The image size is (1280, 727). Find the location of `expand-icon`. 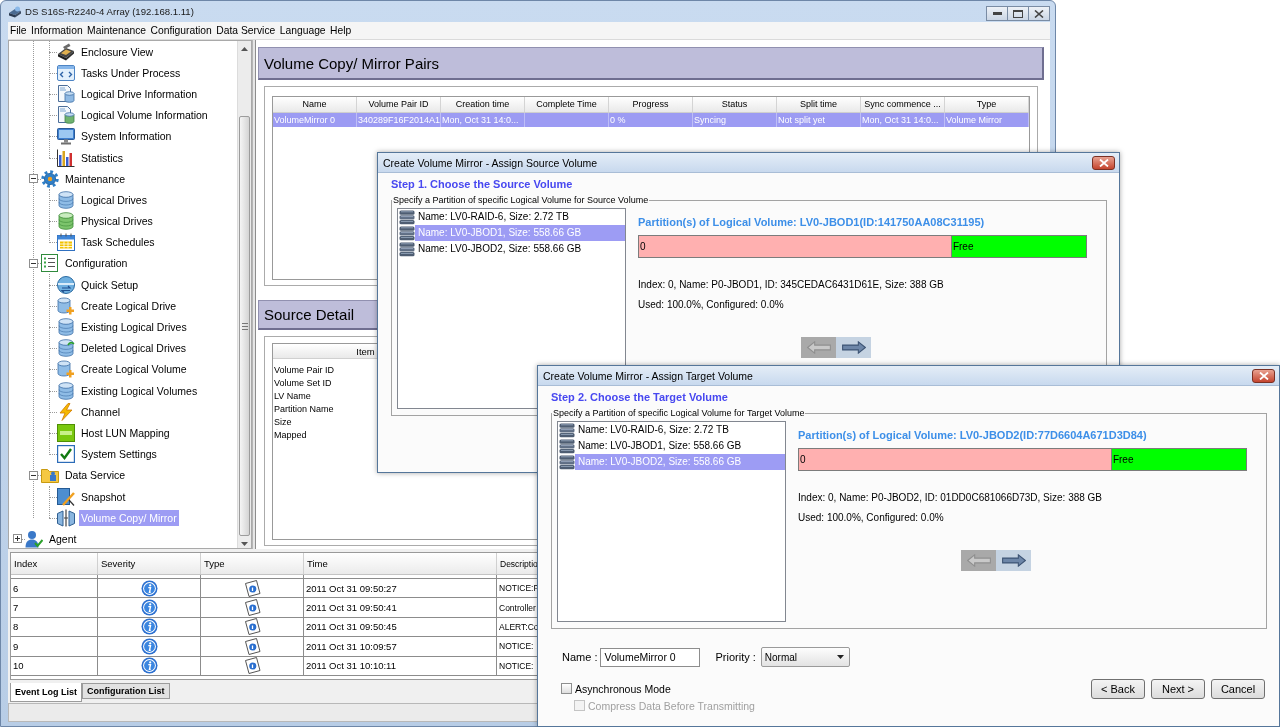

expand-icon is located at coordinates (17, 539).